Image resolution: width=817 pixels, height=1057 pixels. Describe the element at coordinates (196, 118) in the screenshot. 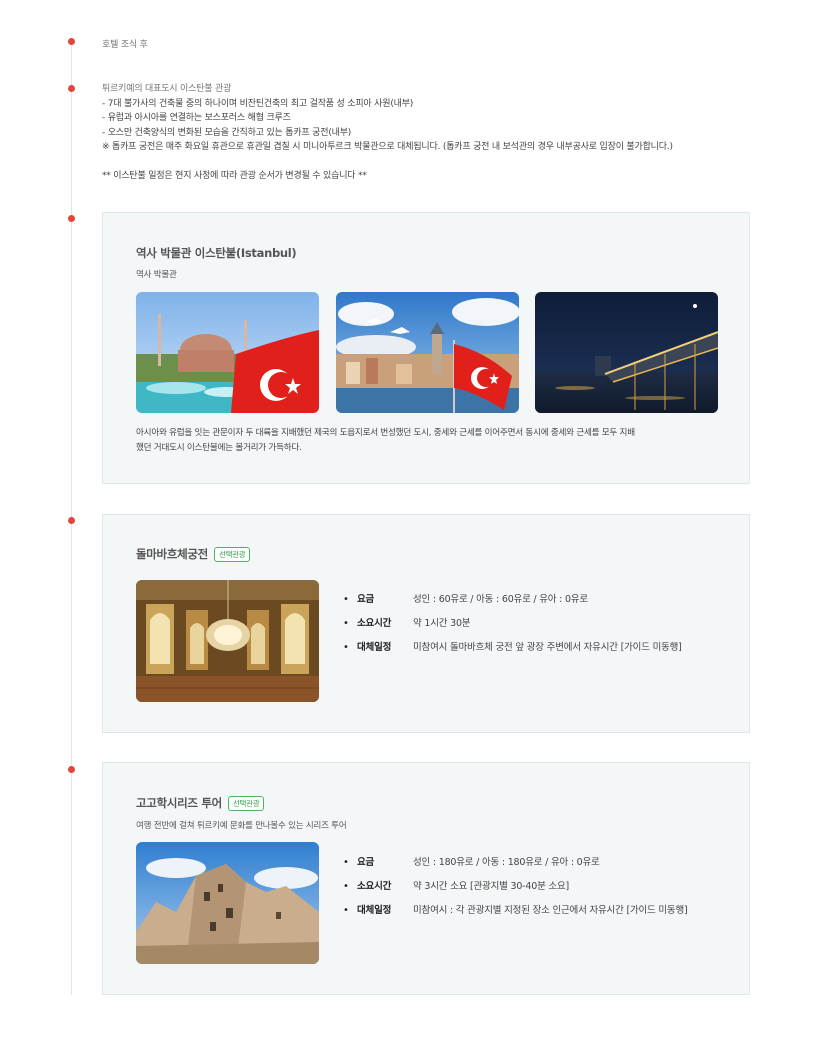

I see `intro-line: - 유럽과 아시아를 연결하는 보스포러스 해협 크루즈` at that location.